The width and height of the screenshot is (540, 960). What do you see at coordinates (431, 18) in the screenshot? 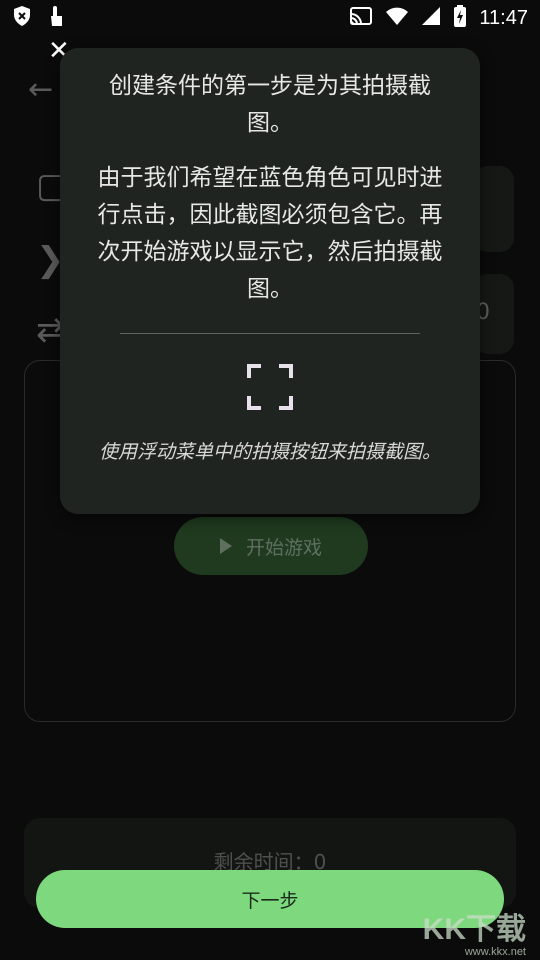
I see `signal-icon` at bounding box center [431, 18].